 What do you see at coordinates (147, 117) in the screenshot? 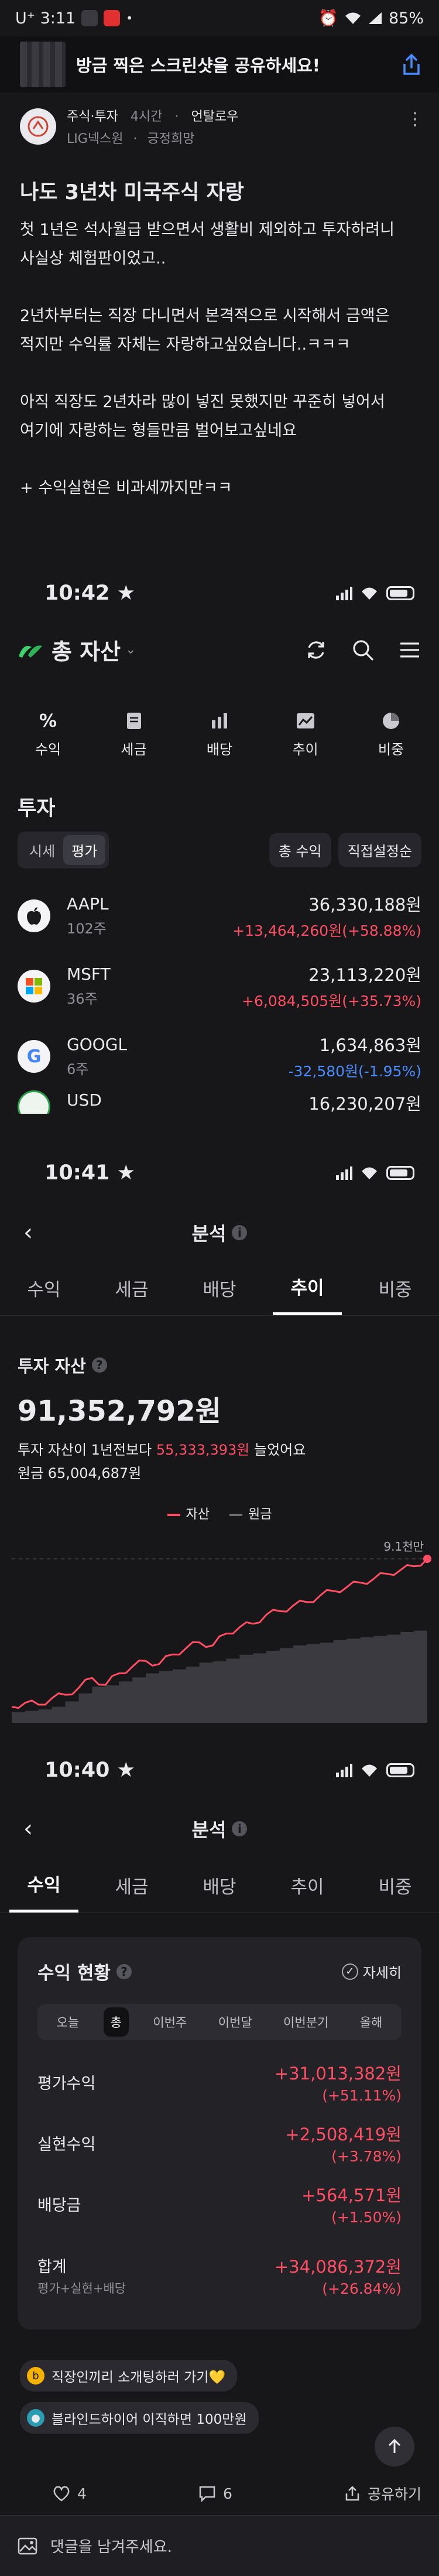
I see `post-age: 4시간` at bounding box center [147, 117].